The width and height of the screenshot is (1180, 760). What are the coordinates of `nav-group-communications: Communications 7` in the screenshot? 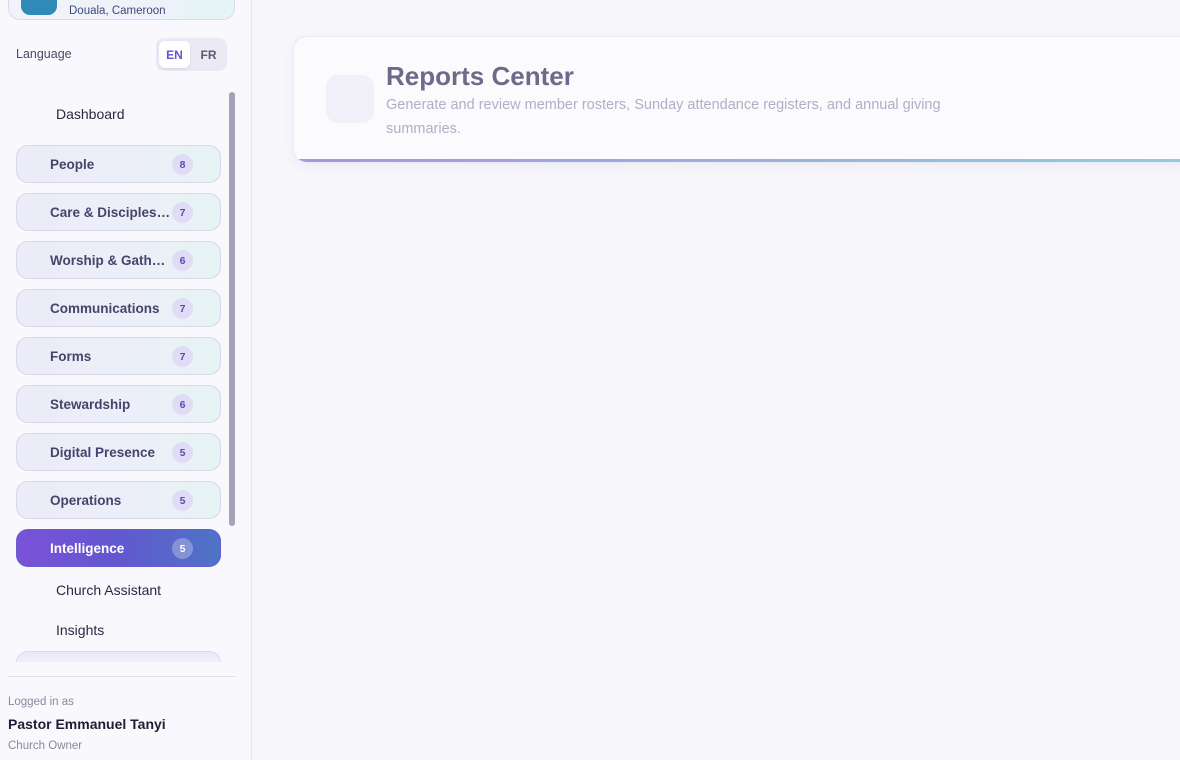 It's located at (118, 308).